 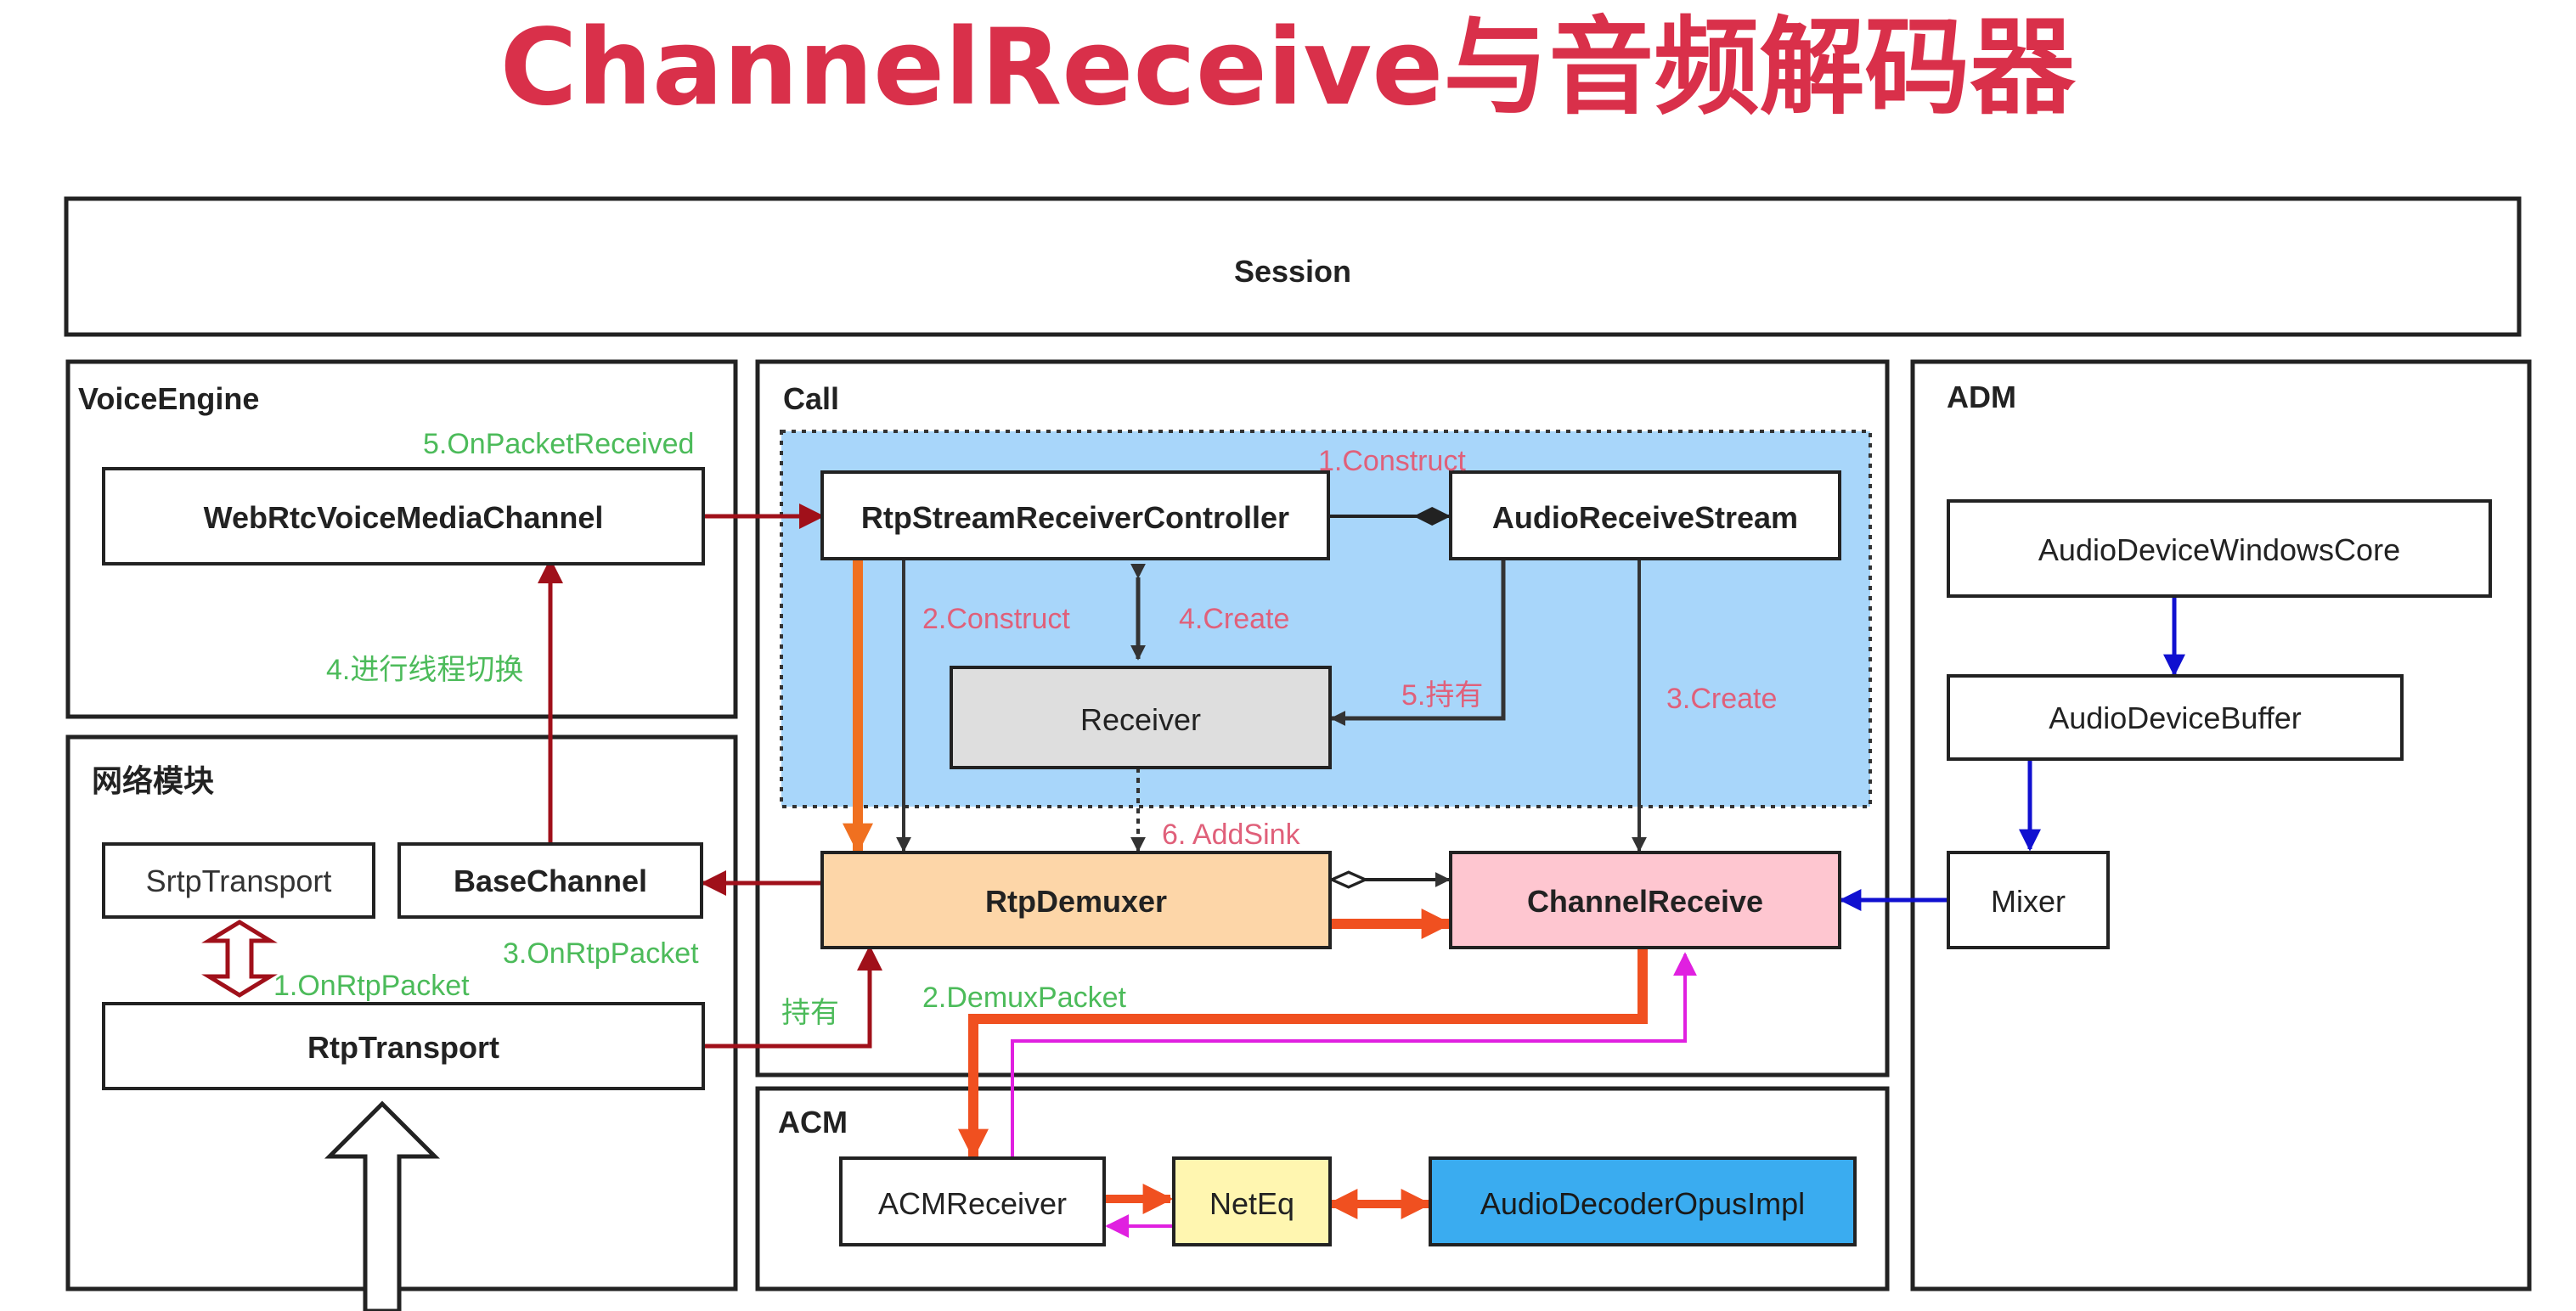 I want to click on srtp-transport-label: SrtpTransport, so click(x=239, y=881).